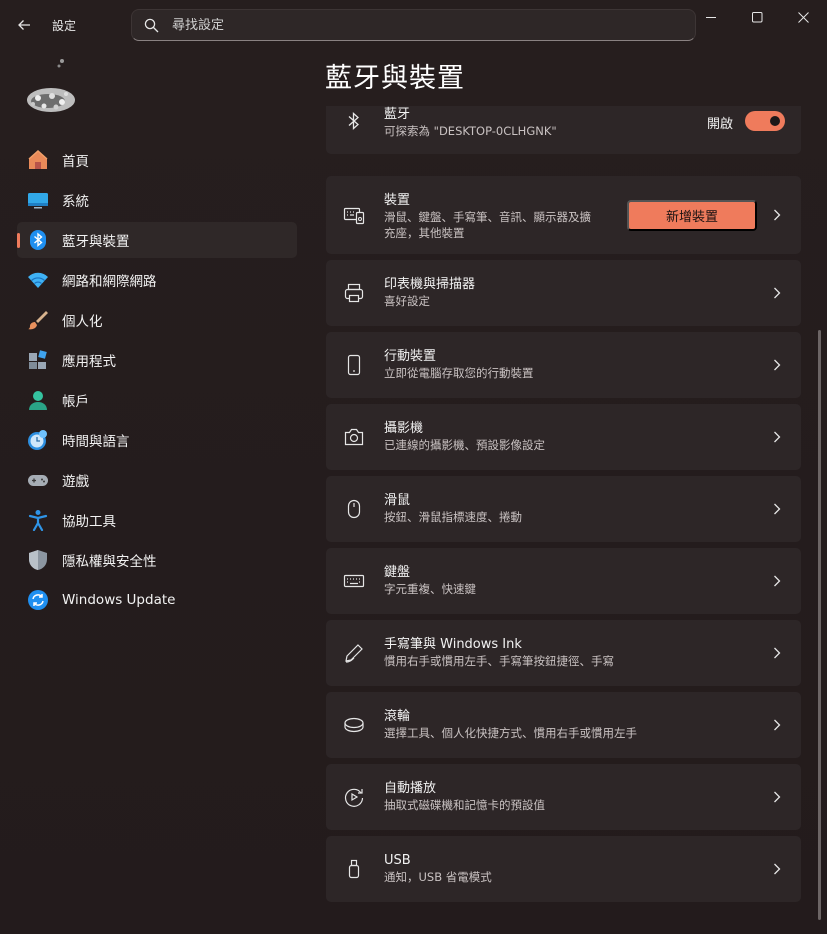 Image resolution: width=827 pixels, height=934 pixels. I want to click on close-button, so click(803, 17).